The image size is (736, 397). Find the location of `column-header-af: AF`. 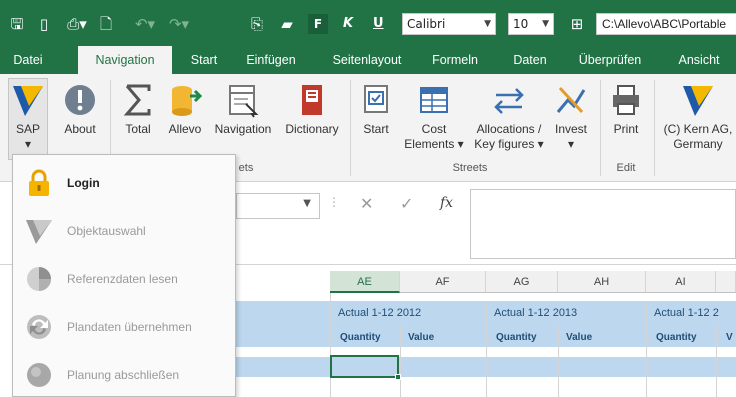

column-header-af: AF is located at coordinates (443, 282).